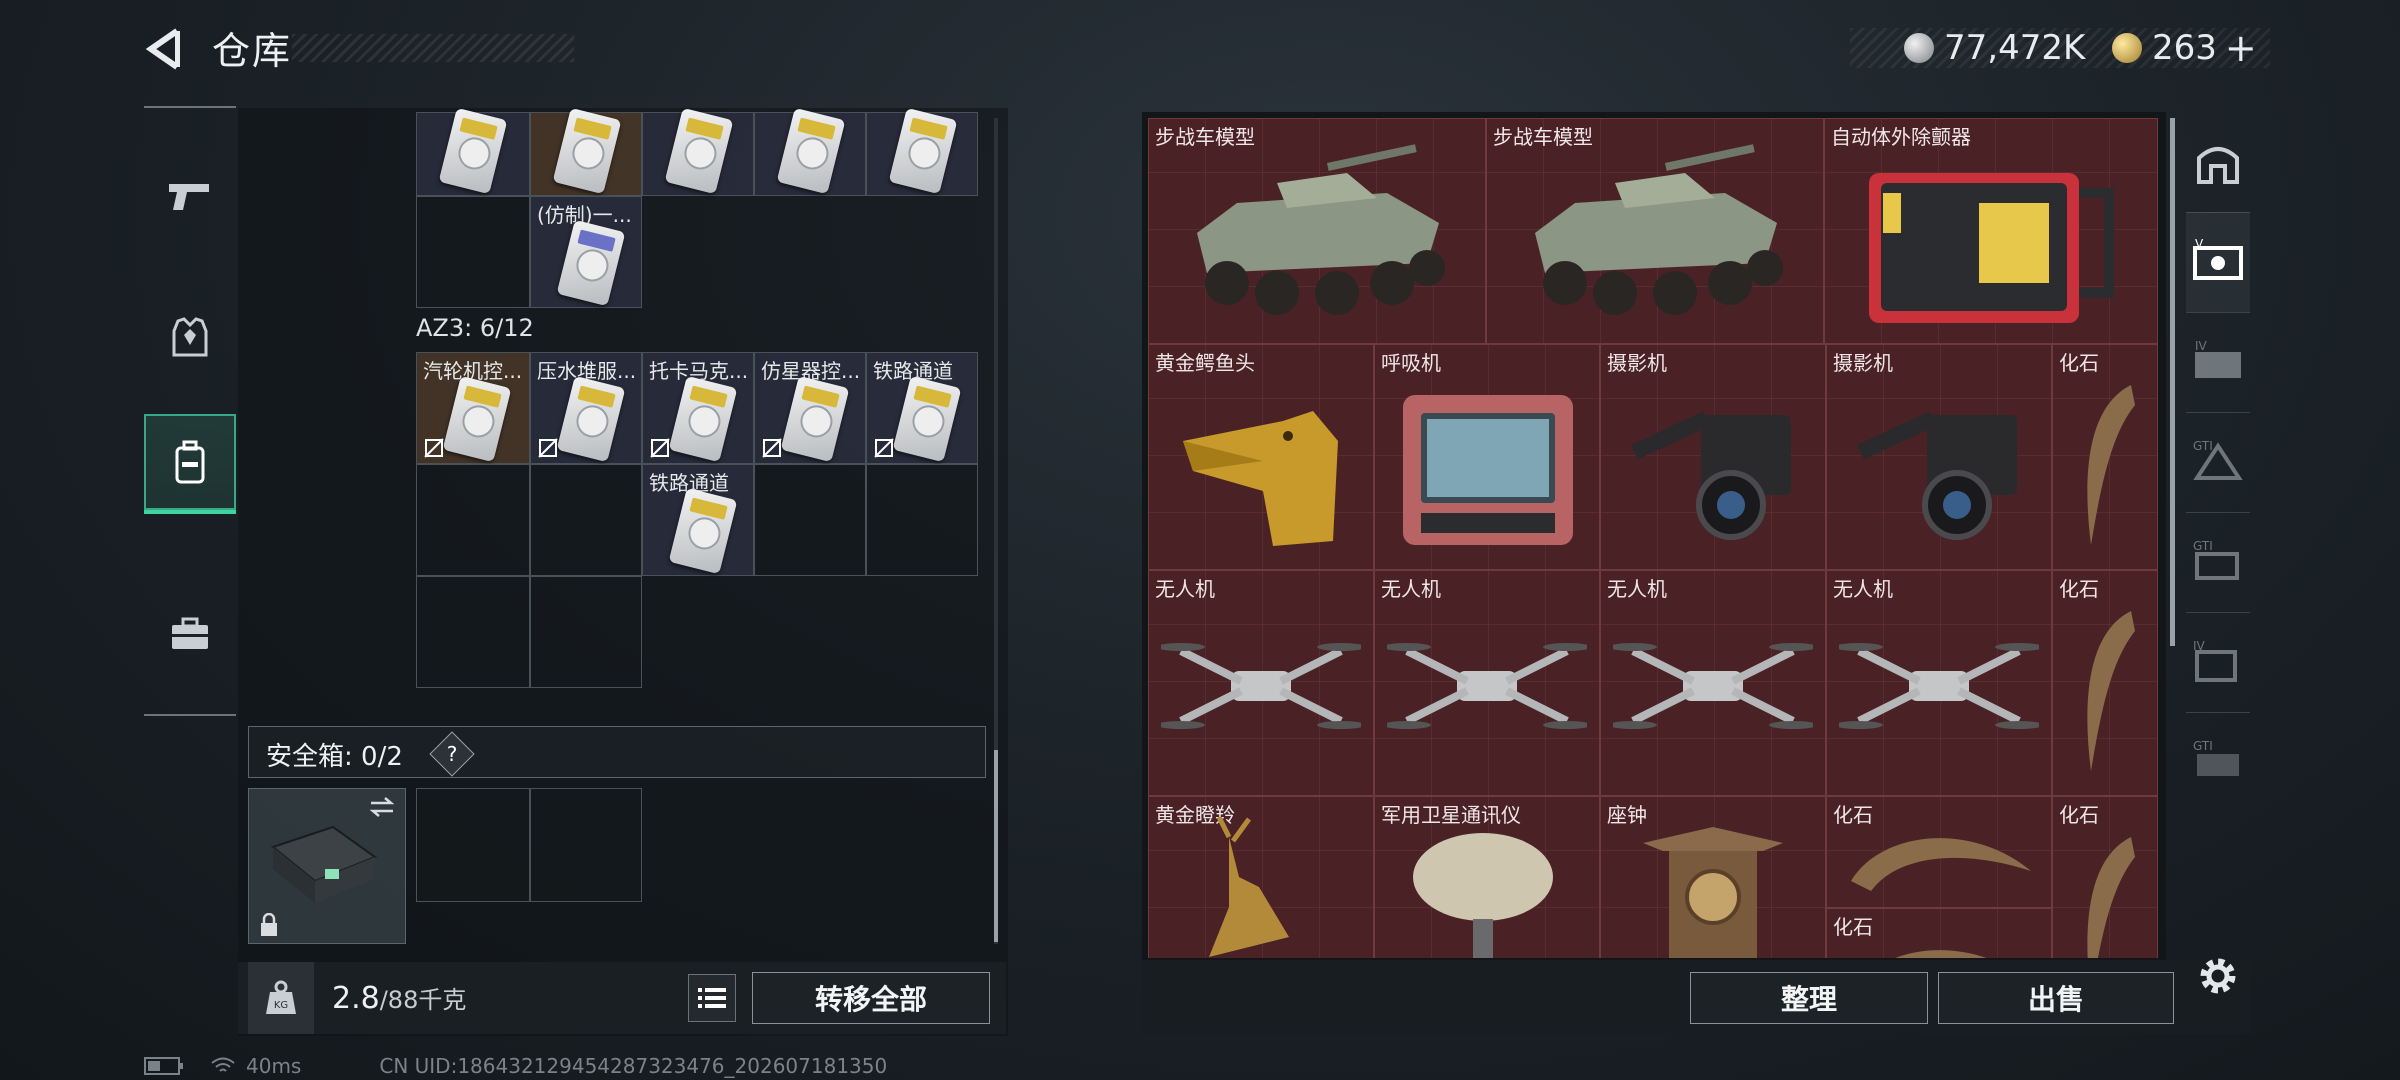 This screenshot has height=1080, width=2400. Describe the element at coordinates (2218, 162) in the screenshot. I see `nav-warehouse-all` at that location.